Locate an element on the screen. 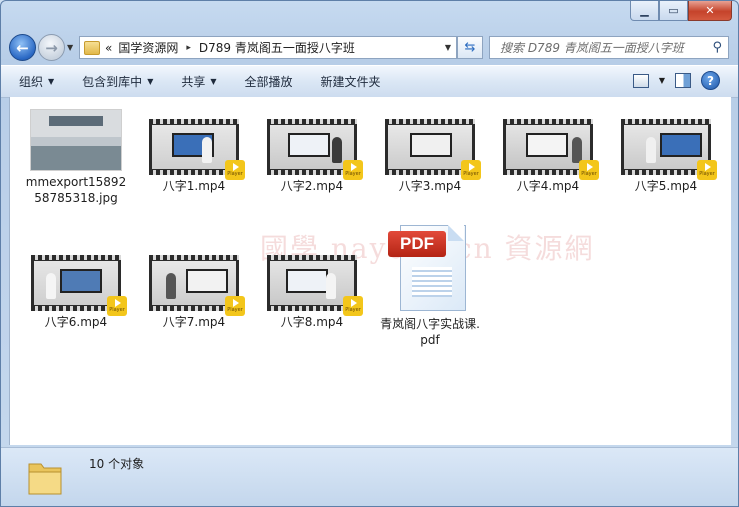 This screenshot has height=507, width=739. file-name: 青岚阁八字实战课.pdf is located at coordinates (430, 332).